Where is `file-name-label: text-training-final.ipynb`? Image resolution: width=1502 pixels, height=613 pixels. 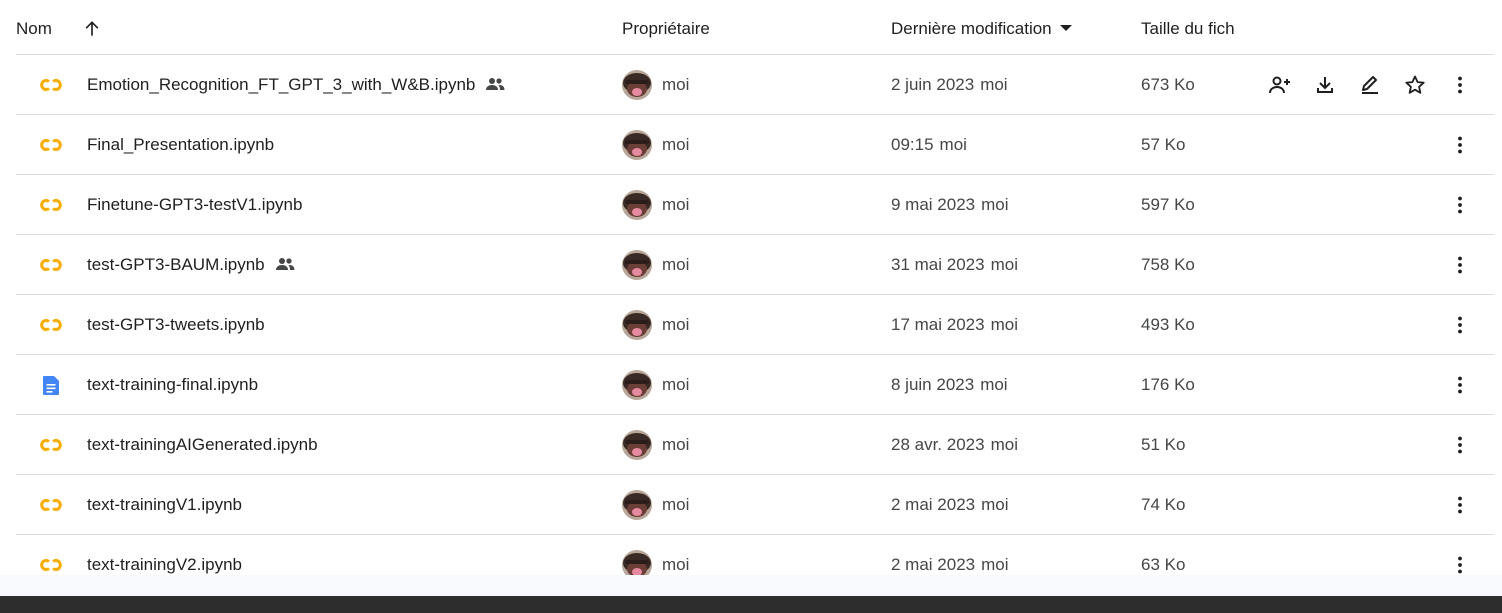
file-name-label: text-training-final.ipynb is located at coordinates (173, 384).